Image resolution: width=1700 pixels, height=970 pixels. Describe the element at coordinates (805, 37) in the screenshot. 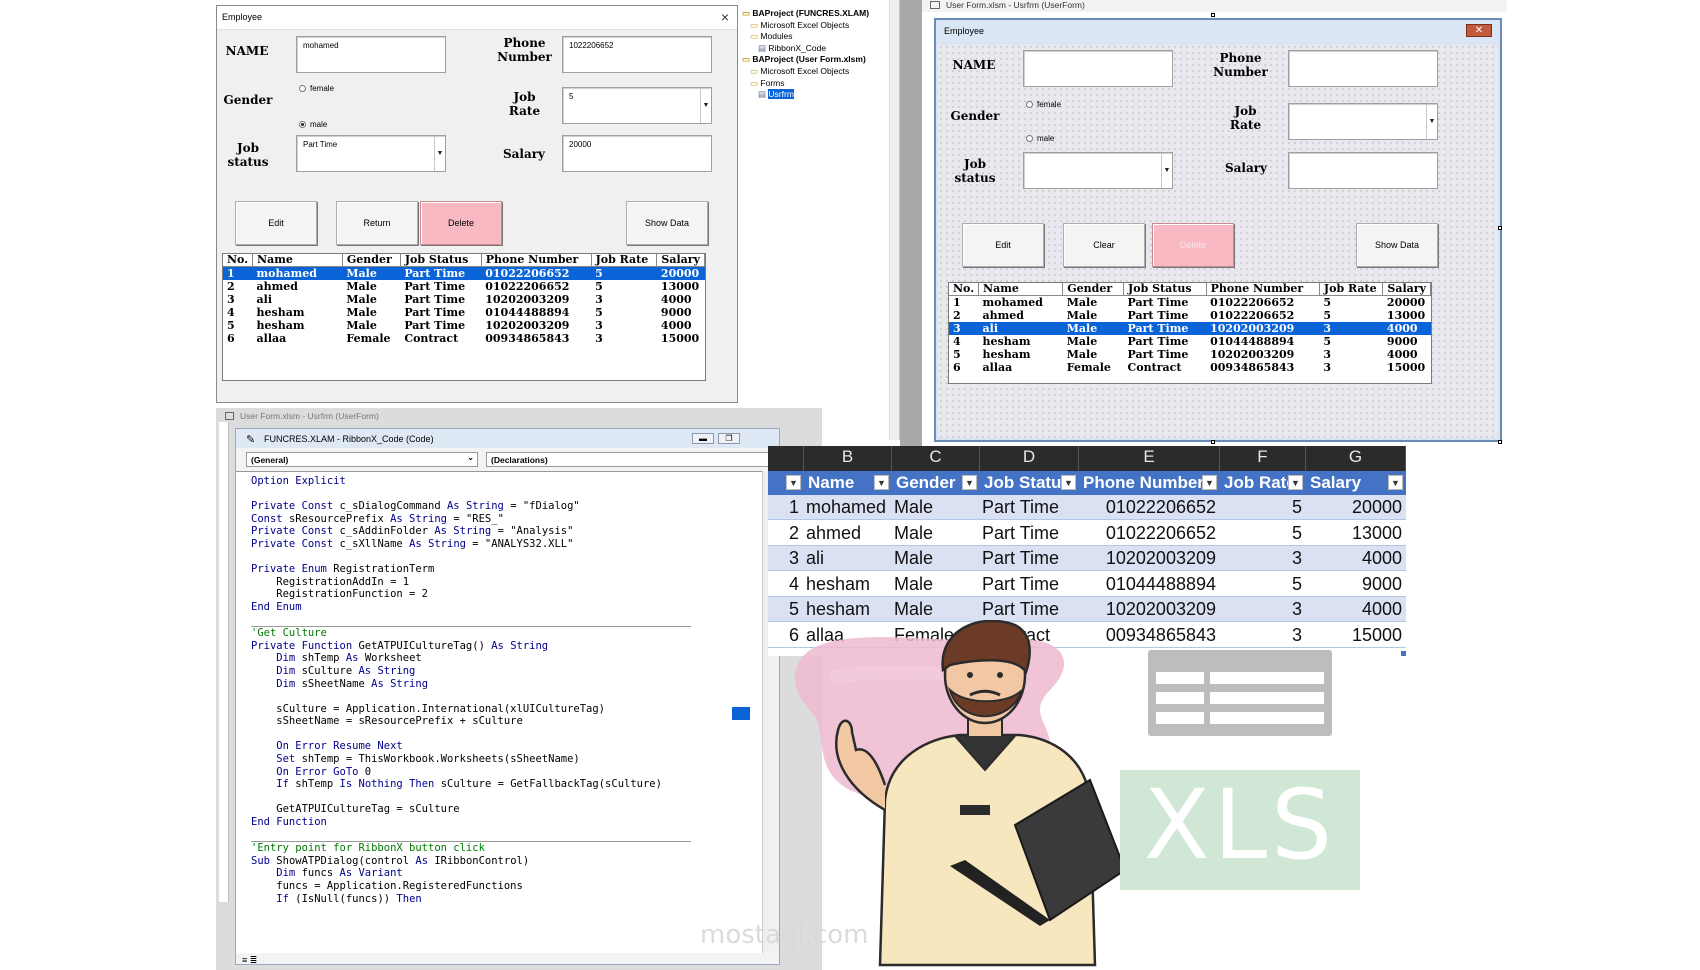

I see `tree-item: ▭ Modules` at that location.